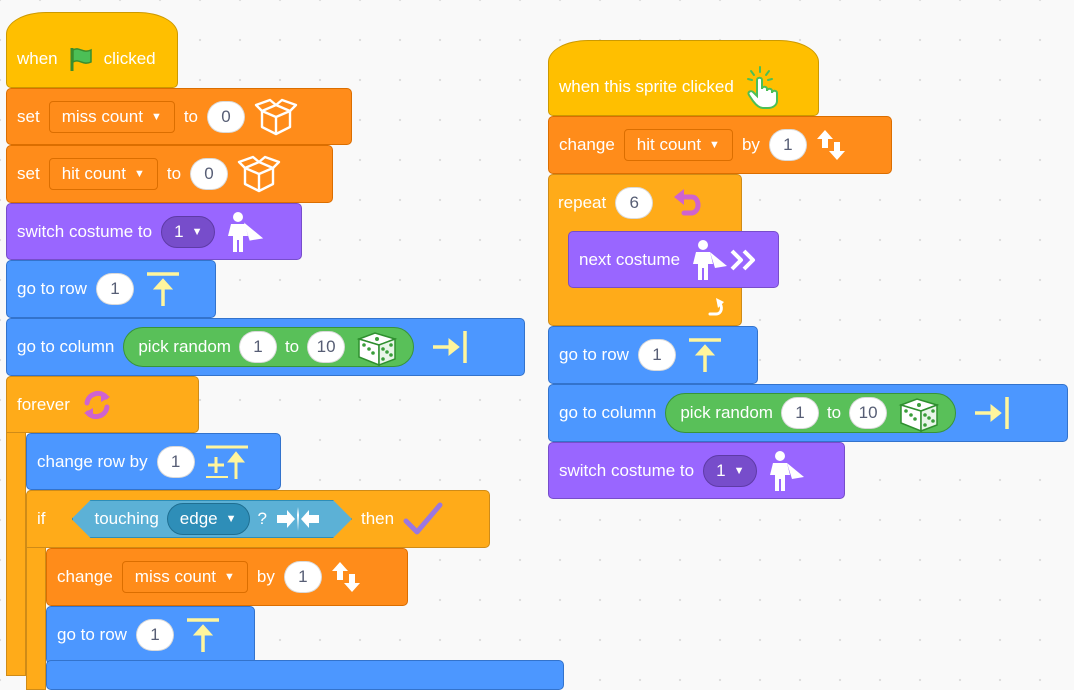 This screenshot has width=1074, height=690. I want to click on set-miss-count-block: set miss count ▼ to 0, so click(179, 116).